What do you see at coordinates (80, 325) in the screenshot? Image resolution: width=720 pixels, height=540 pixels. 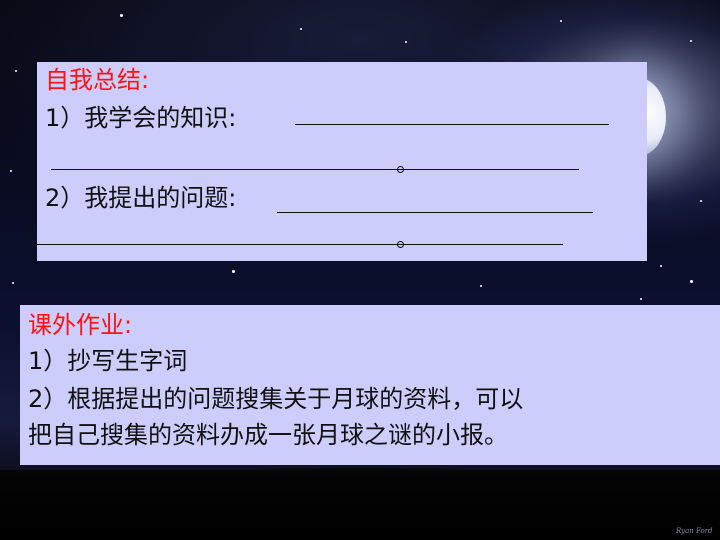 I see `homework-title: 课外作业:` at bounding box center [80, 325].